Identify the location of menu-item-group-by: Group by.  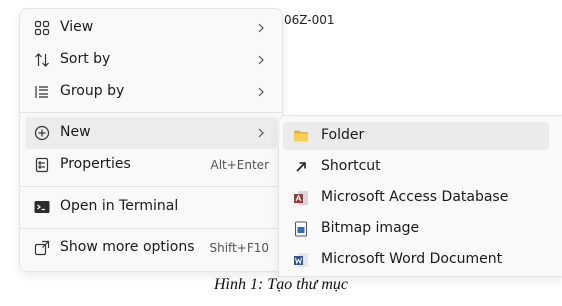
(151, 92).